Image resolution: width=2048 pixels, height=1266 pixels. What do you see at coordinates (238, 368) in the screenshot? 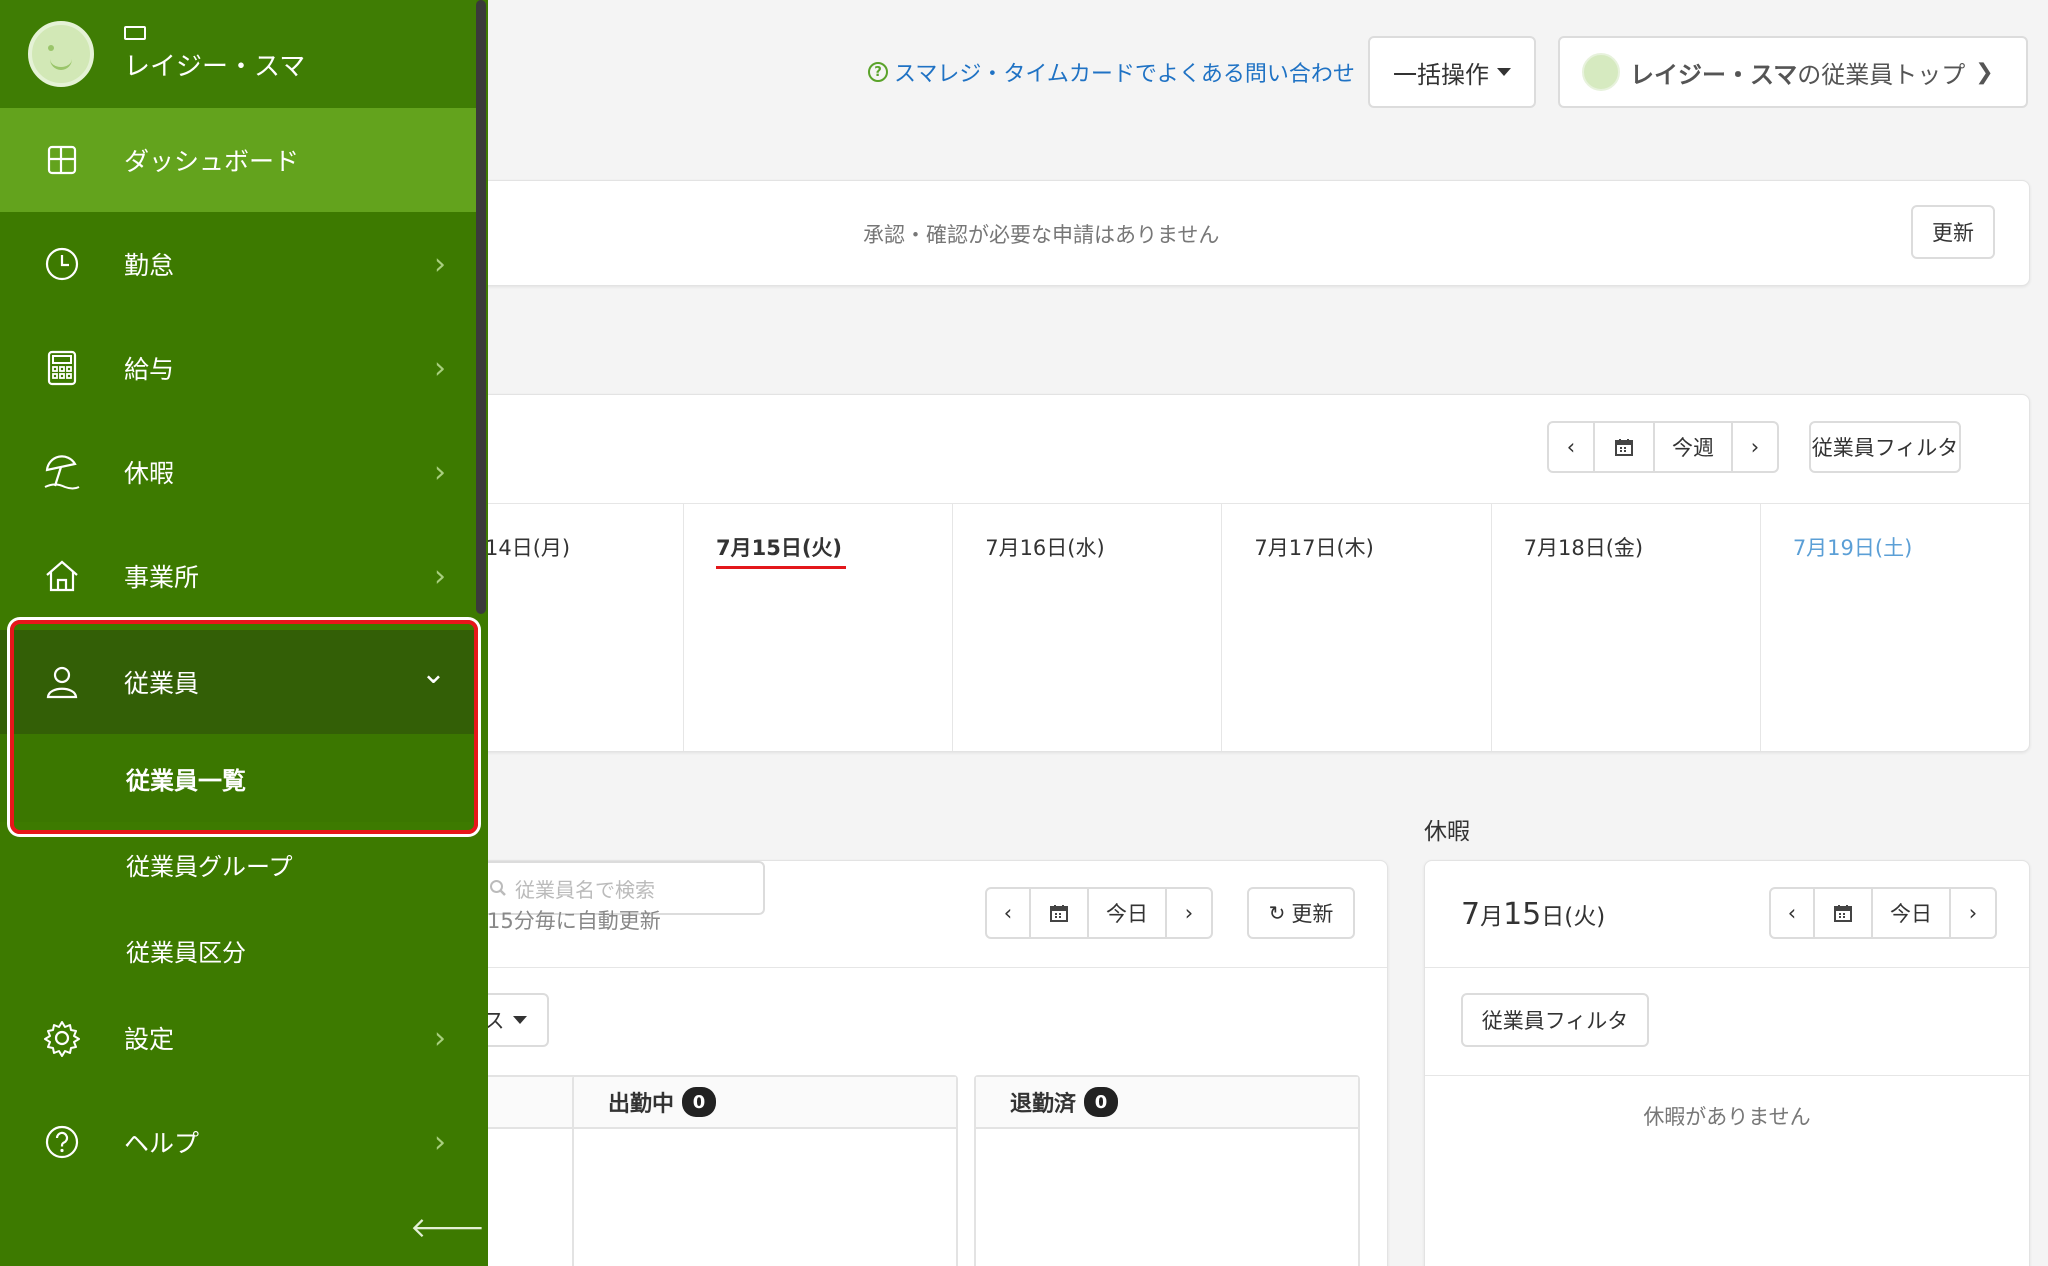
I see `sidebar-item-salary: 給与 ›` at bounding box center [238, 368].